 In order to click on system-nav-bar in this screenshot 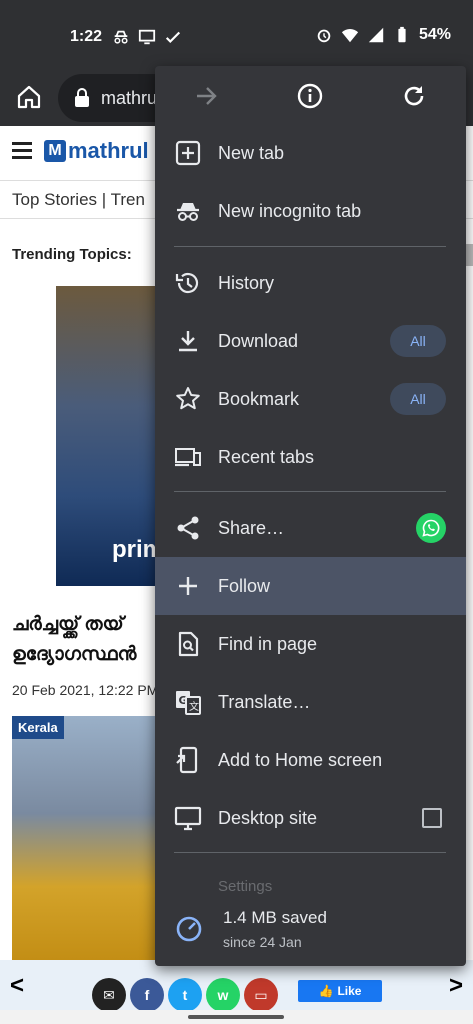, I will do `click(236, 1017)`.